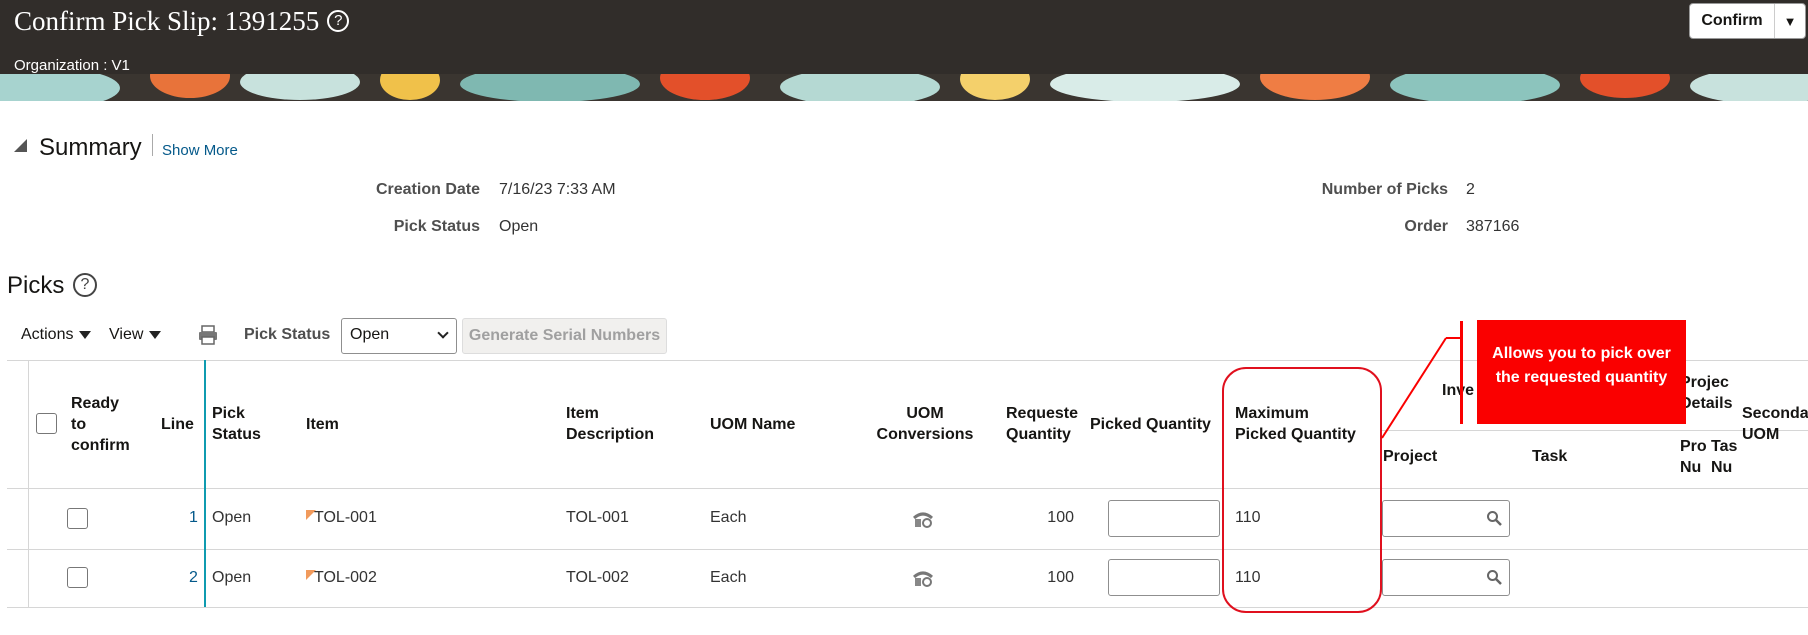 The height and width of the screenshot is (635, 1808). What do you see at coordinates (20, 145) in the screenshot?
I see `summary-collapse-icon` at bounding box center [20, 145].